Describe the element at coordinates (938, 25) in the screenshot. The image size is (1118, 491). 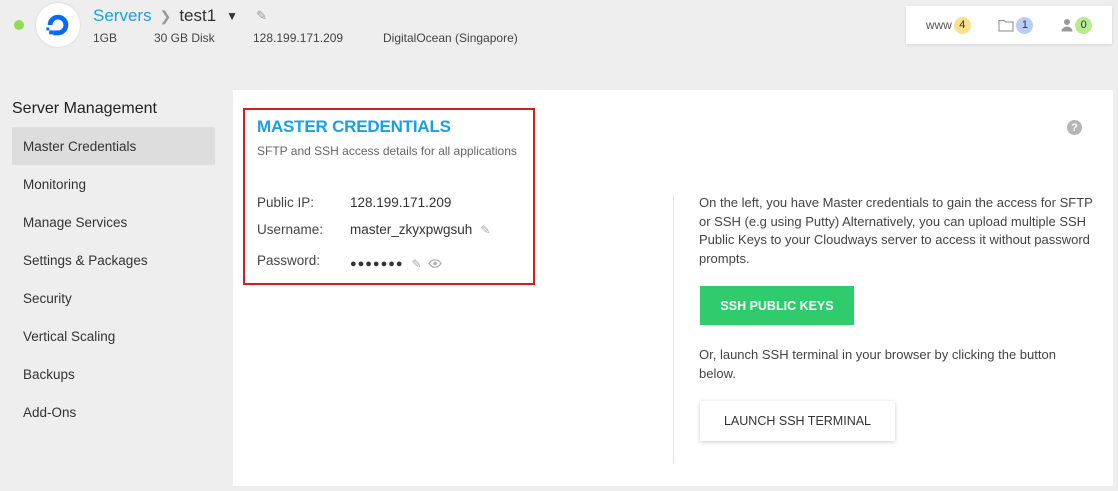
I see `www-icon: www` at that location.